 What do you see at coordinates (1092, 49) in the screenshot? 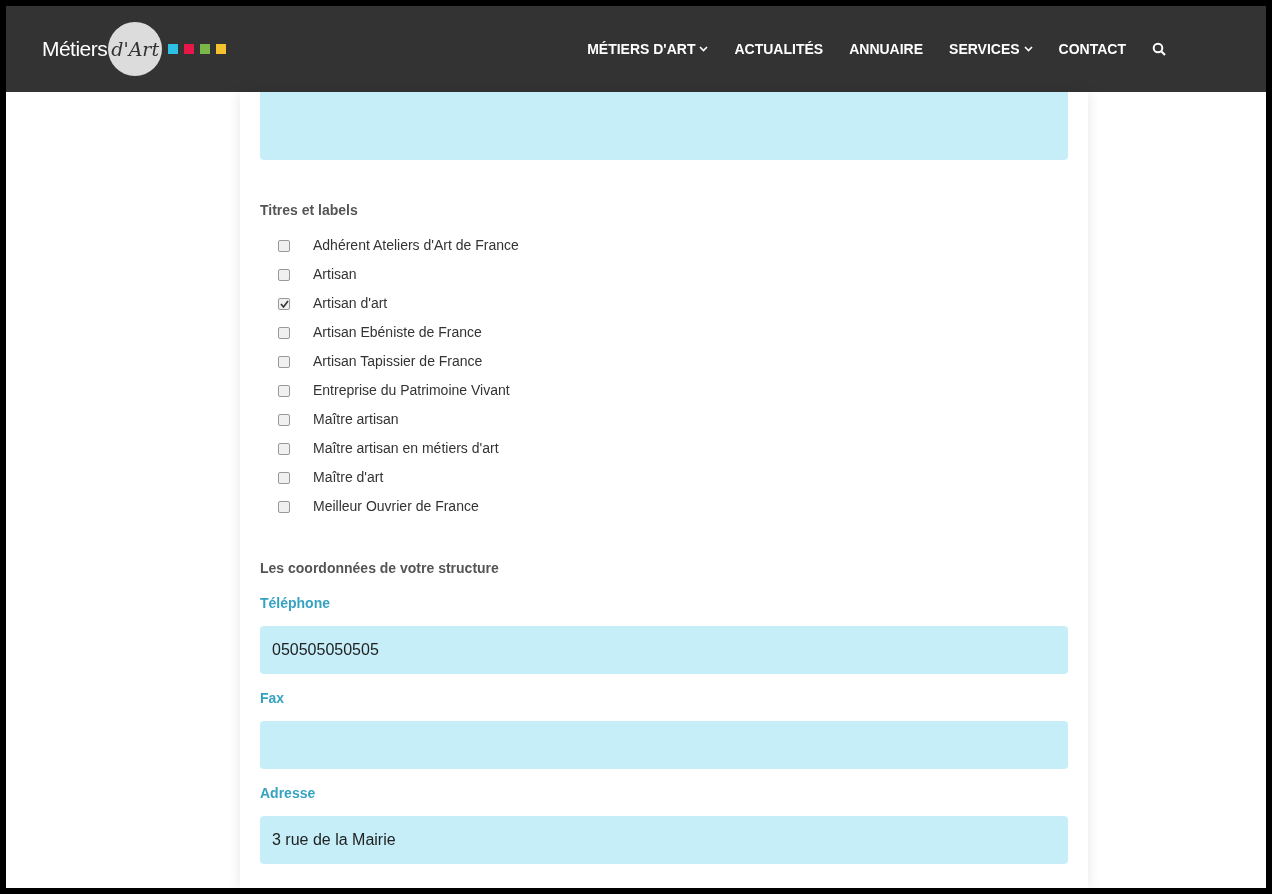
I see `nav-link: CONTACT` at bounding box center [1092, 49].